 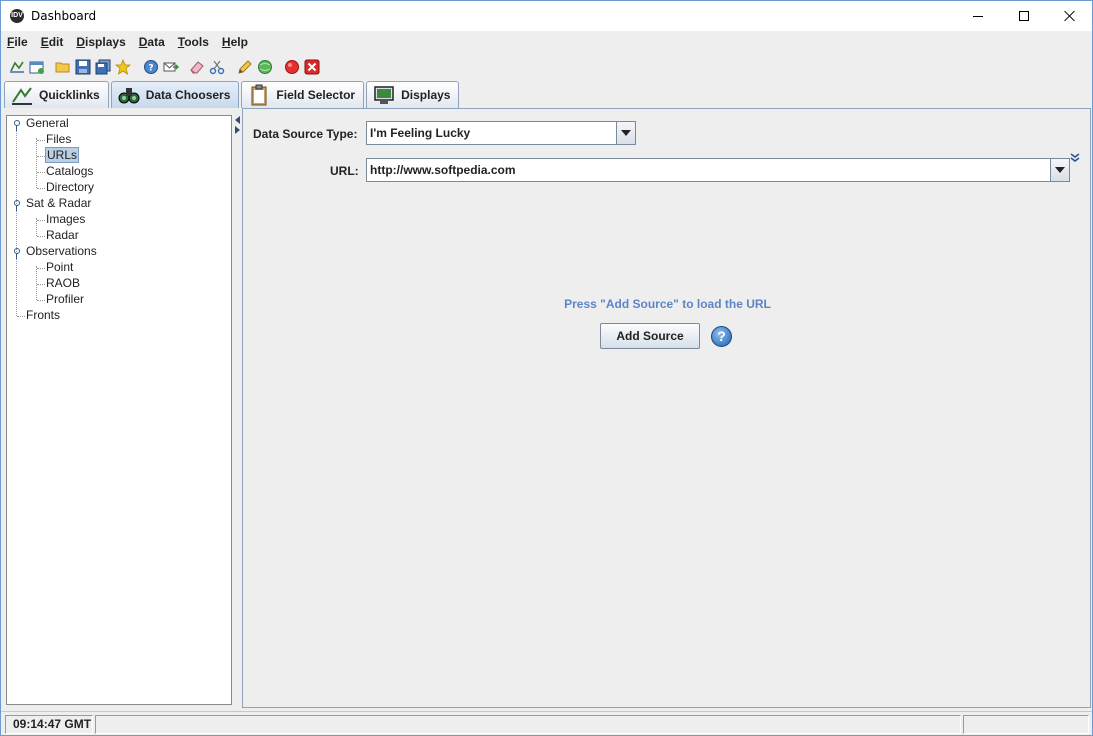 I want to click on maximize-icon, so click(x=1024, y=16).